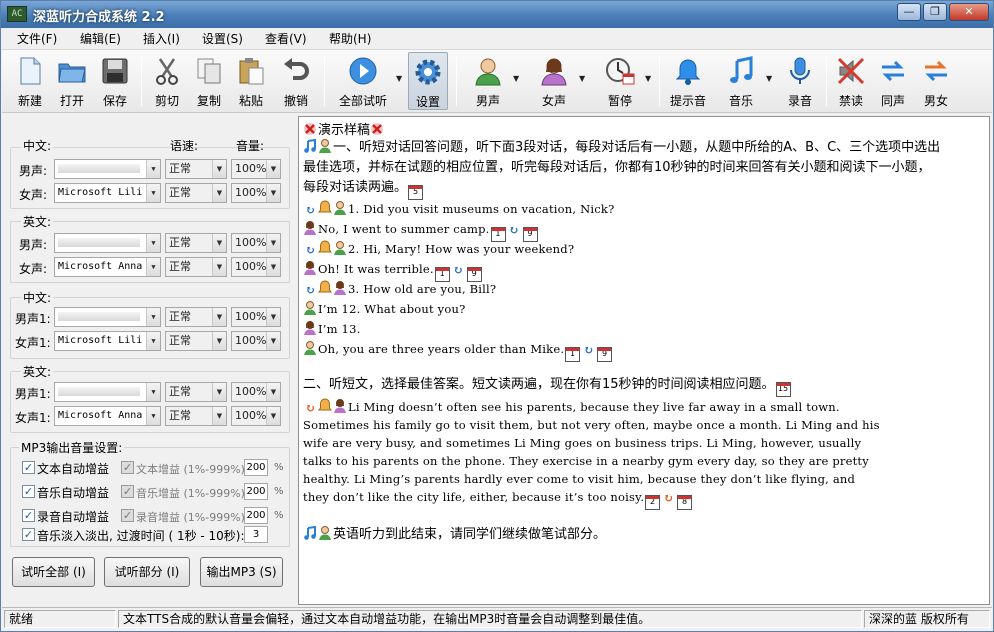 This screenshot has width=994, height=632. What do you see at coordinates (115, 81) in the screenshot?
I see `save-button: 保存` at bounding box center [115, 81].